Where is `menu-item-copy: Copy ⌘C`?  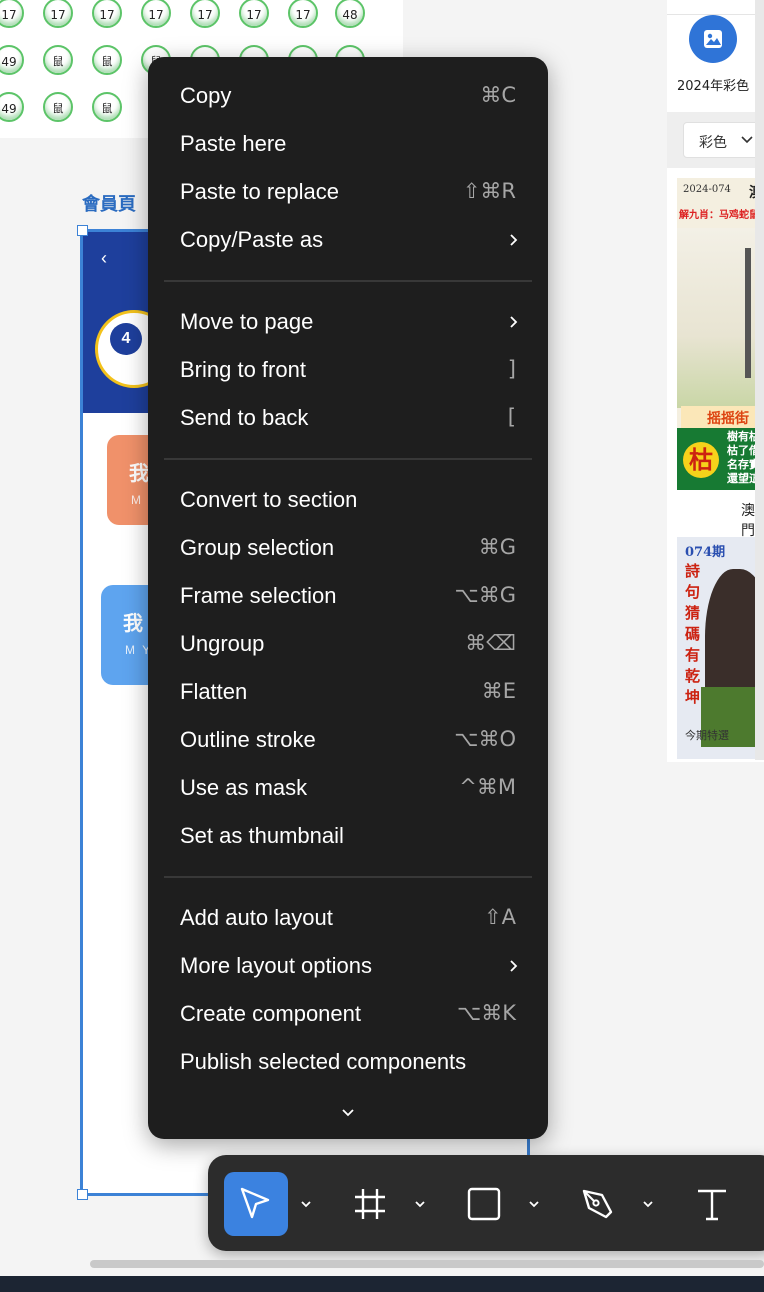
menu-item-copy: Copy ⌘C is located at coordinates (348, 96).